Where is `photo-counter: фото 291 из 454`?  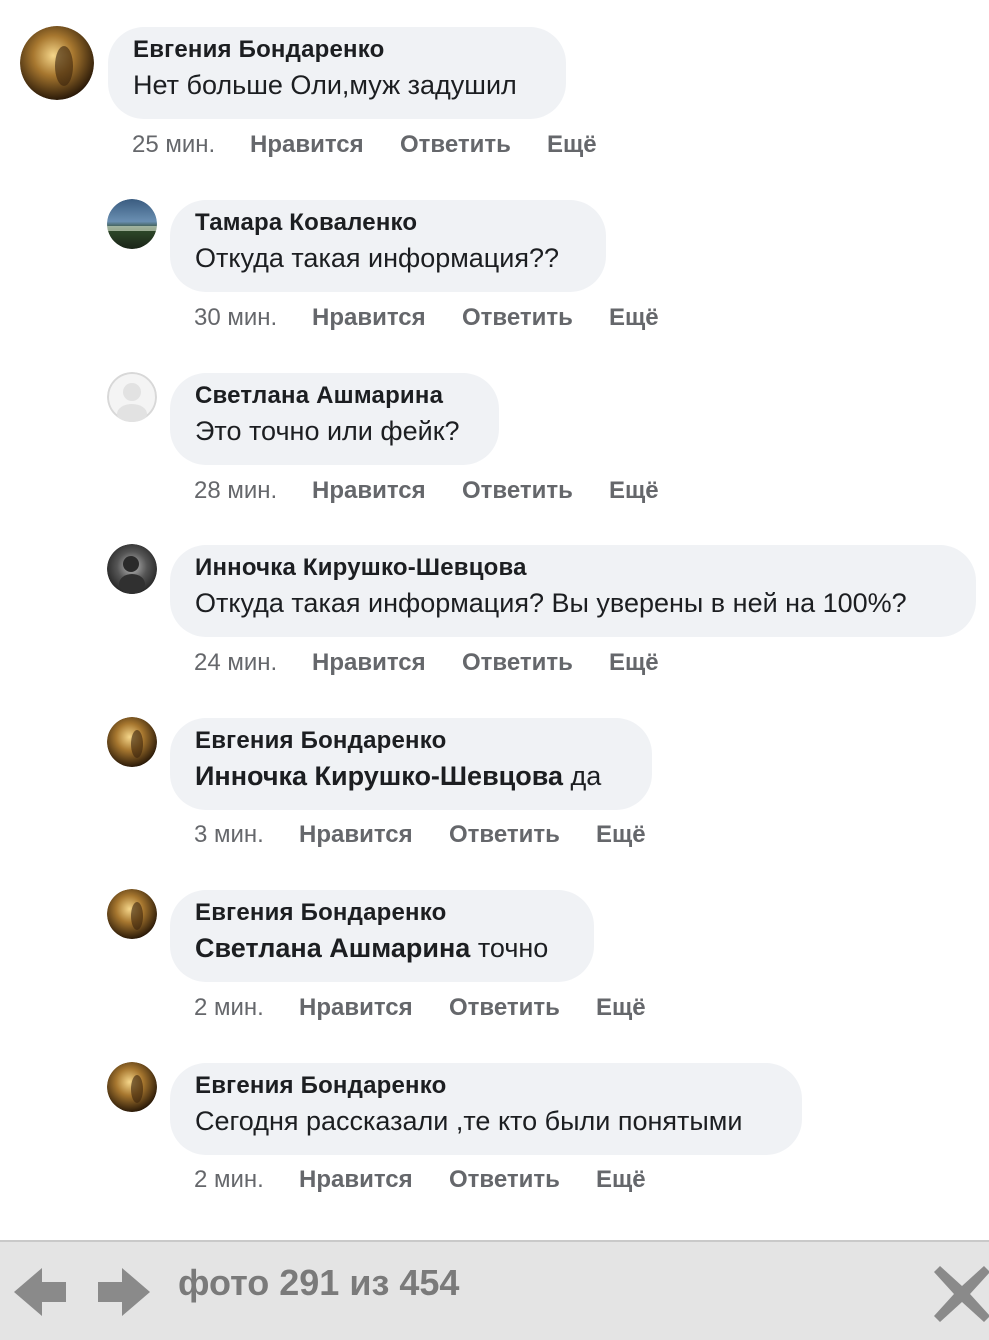 photo-counter: фото 291 из 454 is located at coordinates (319, 1282).